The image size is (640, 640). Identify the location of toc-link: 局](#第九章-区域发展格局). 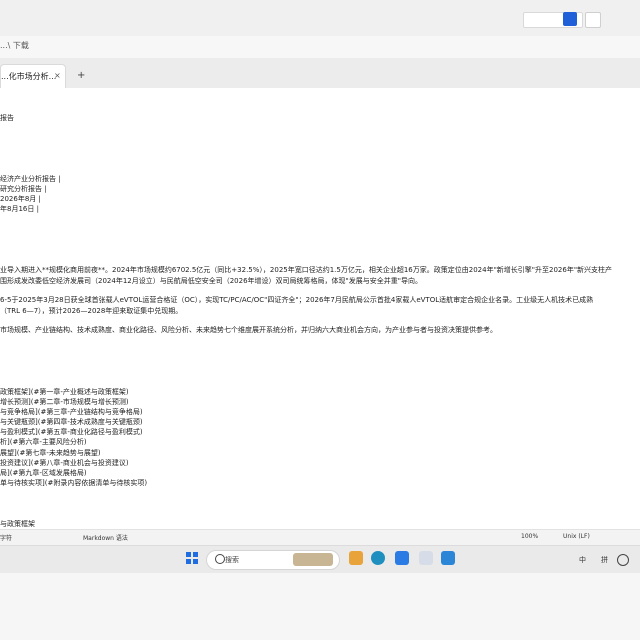
(43, 473).